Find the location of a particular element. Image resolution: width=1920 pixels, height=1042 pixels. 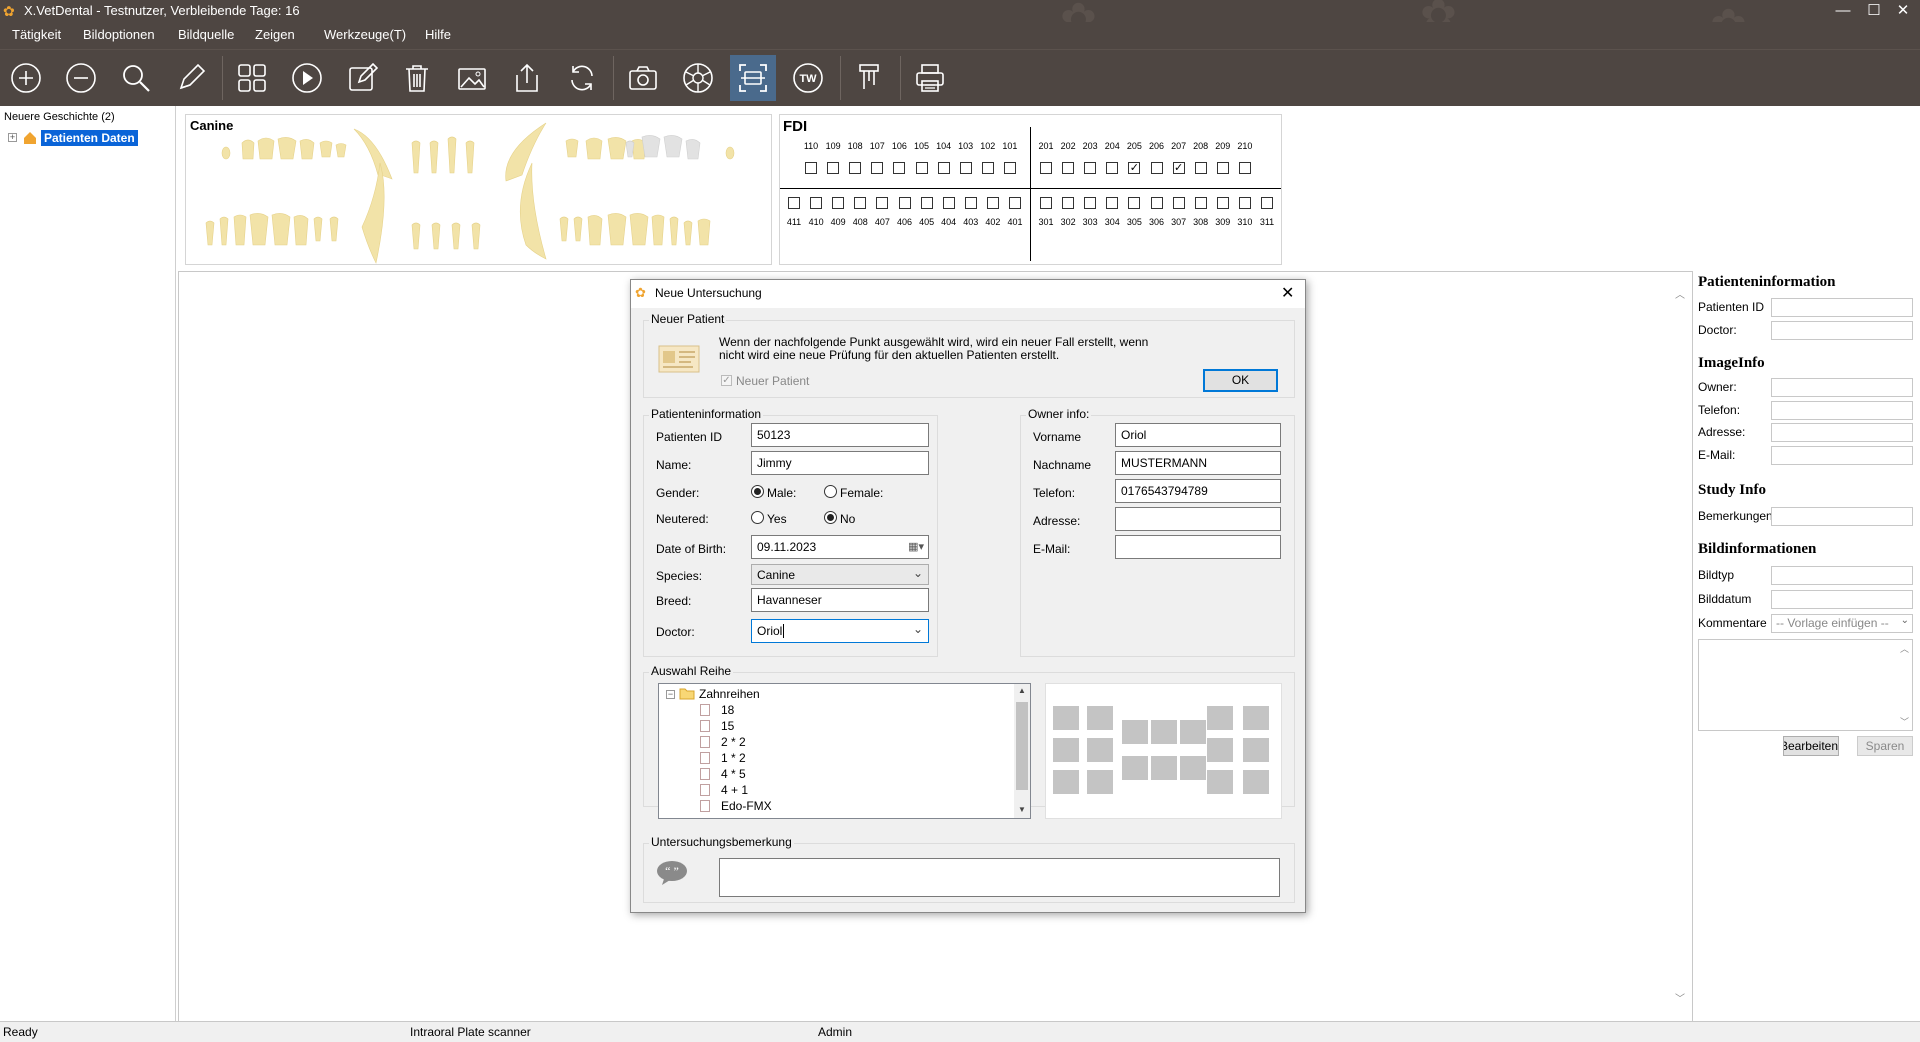

minimize-button: — is located at coordinates (1843, 11).